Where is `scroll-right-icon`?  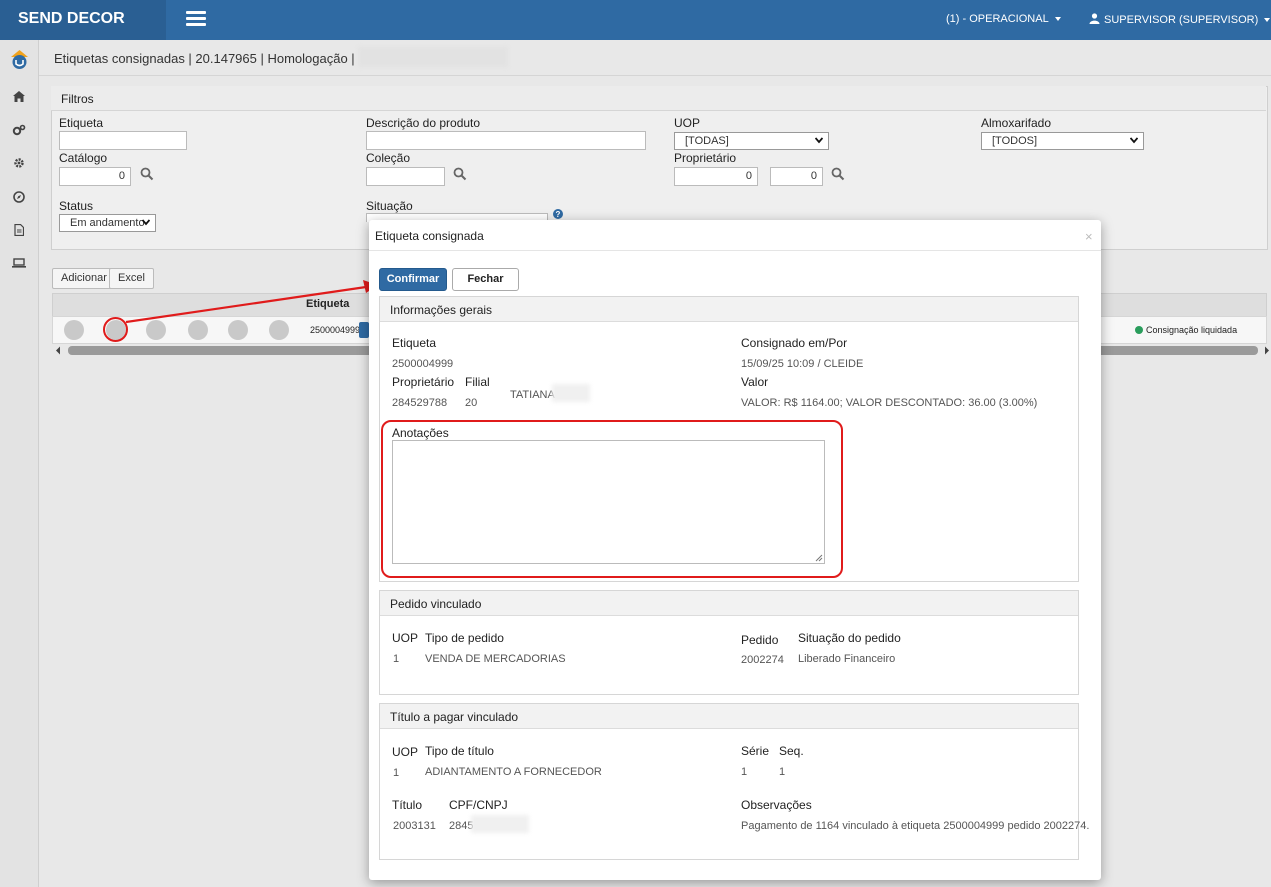 scroll-right-icon is located at coordinates (1267, 350).